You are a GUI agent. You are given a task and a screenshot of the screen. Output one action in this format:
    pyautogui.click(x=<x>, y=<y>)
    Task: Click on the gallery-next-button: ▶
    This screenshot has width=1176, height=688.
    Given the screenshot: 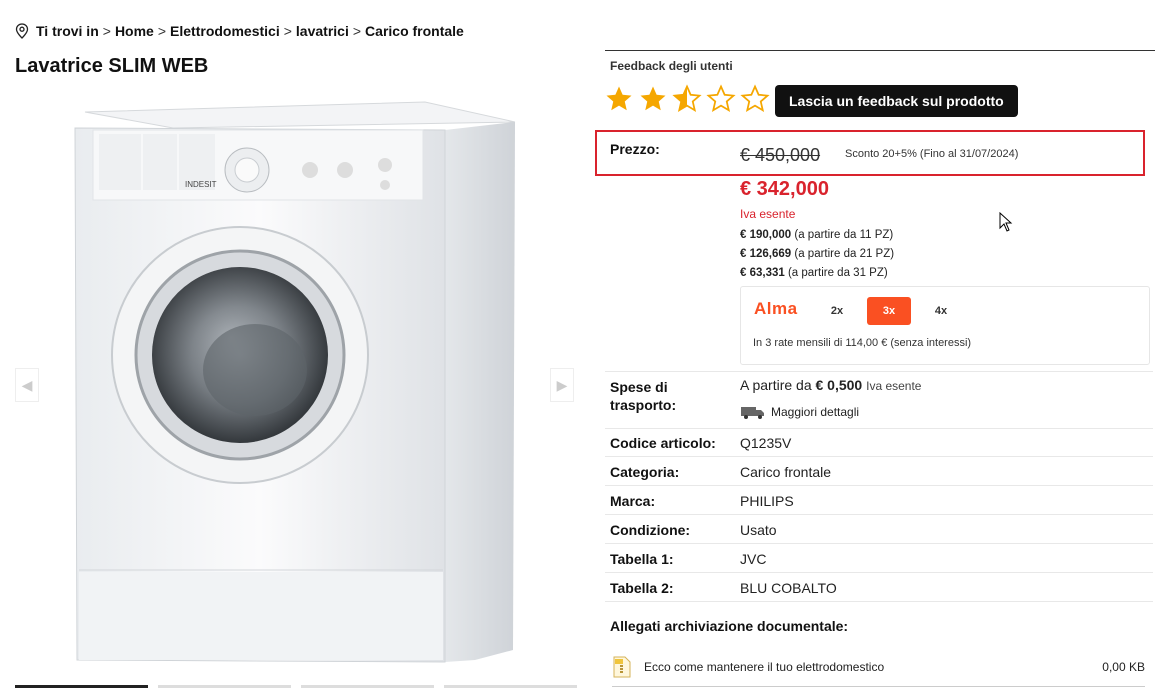 What is the action you would take?
    pyautogui.click(x=562, y=385)
    